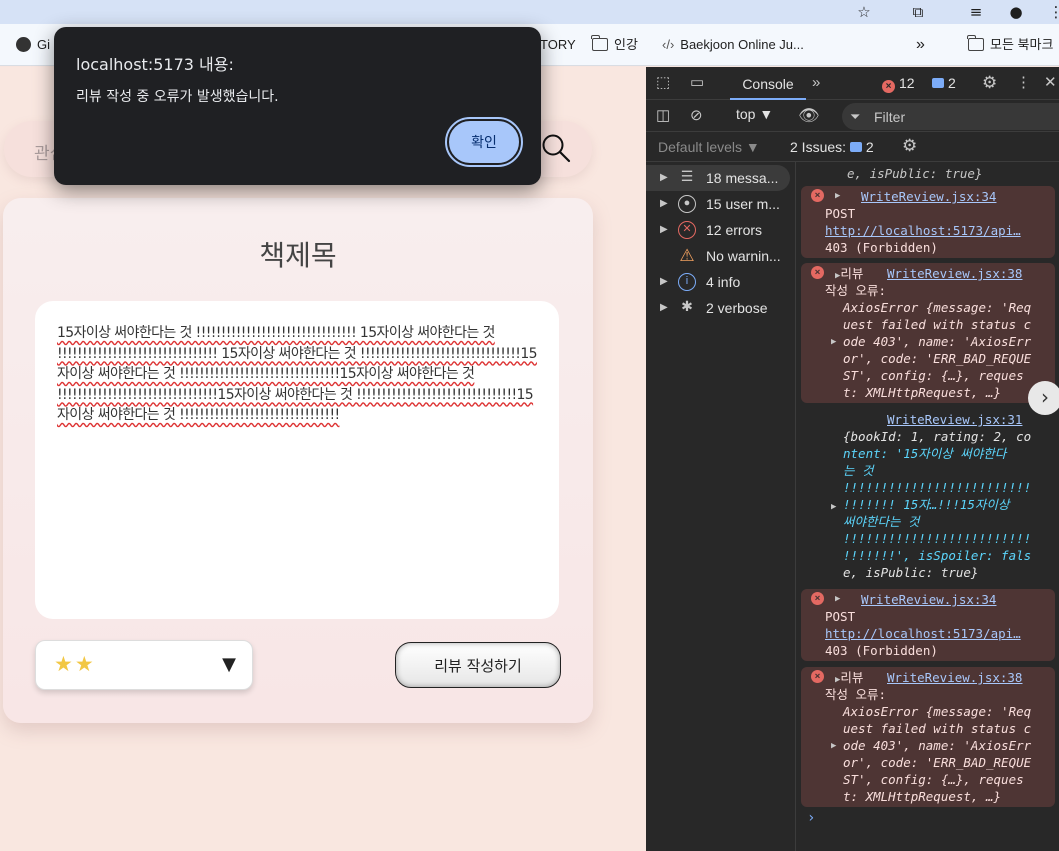 The height and width of the screenshot is (851, 1059). I want to click on bookmark-tory: TORY, so click(558, 45).